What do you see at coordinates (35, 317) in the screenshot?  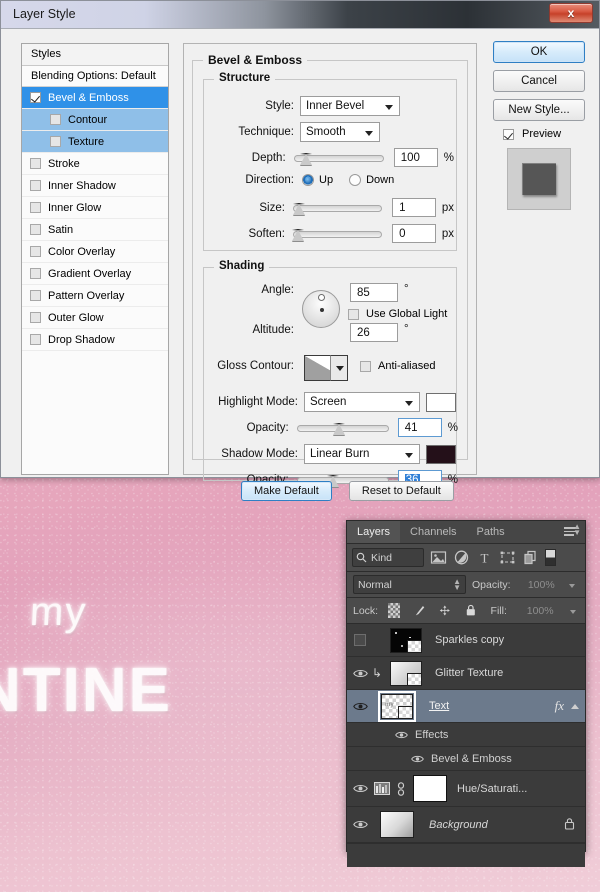 I see `checkbox-outer-glow` at bounding box center [35, 317].